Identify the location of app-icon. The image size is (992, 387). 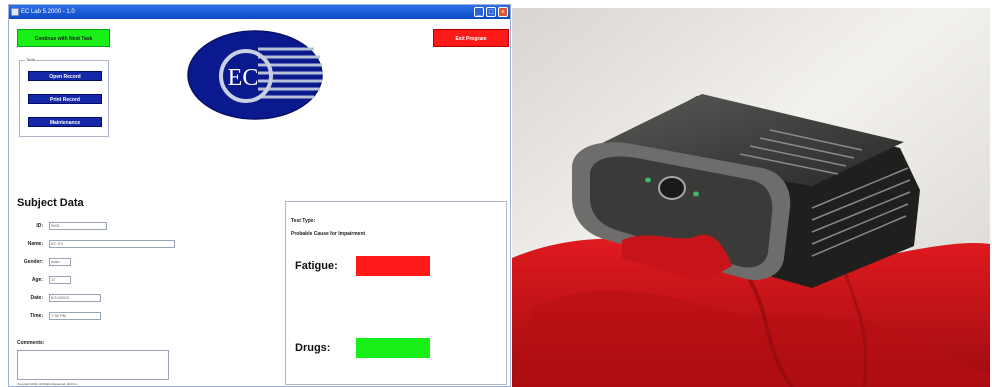
(15, 12).